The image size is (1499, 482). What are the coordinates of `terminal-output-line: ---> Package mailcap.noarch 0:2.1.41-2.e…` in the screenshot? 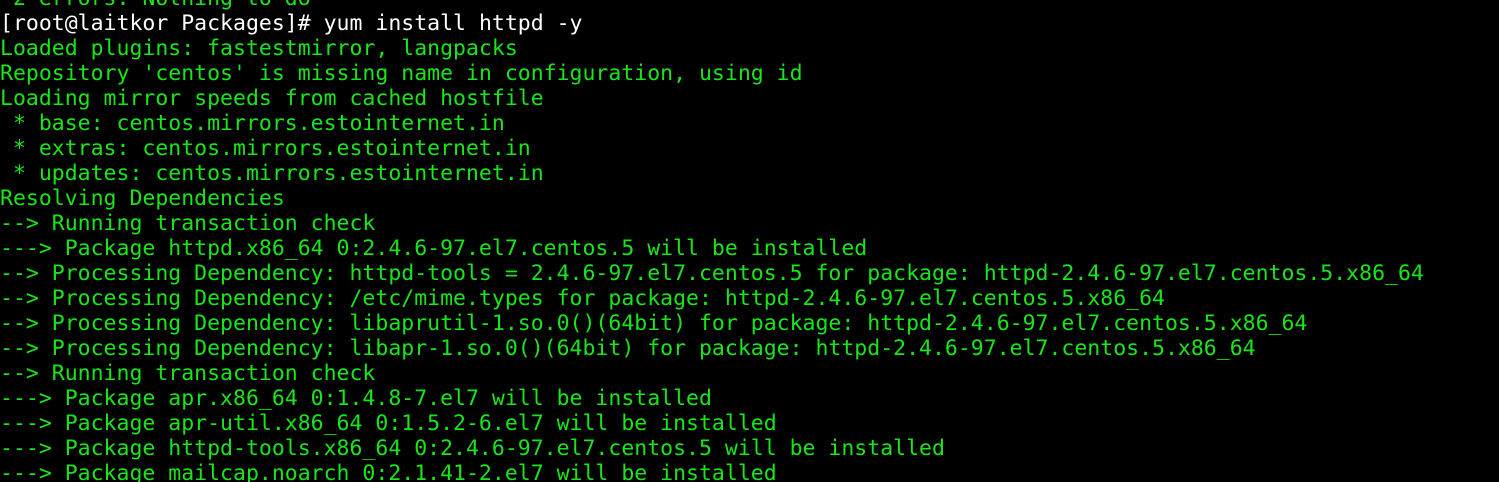 It's located at (388, 471).